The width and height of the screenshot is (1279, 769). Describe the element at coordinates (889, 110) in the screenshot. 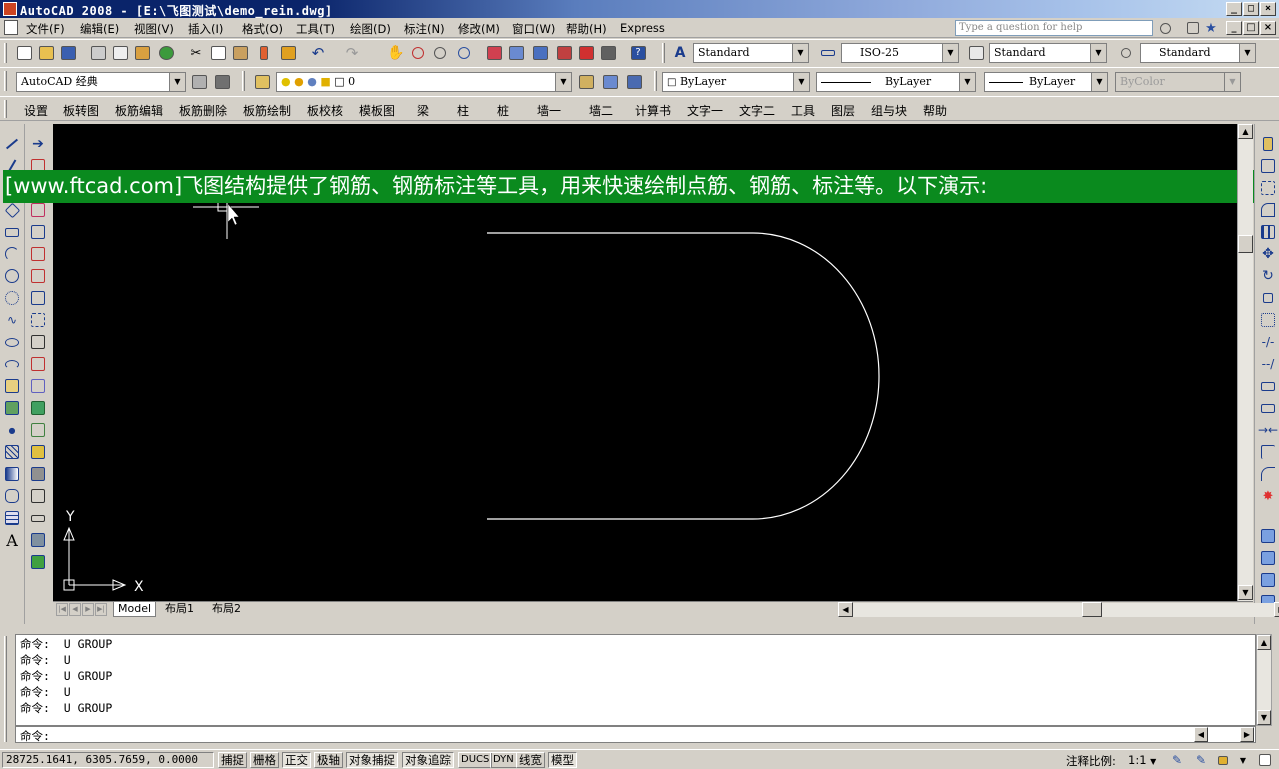

I see `plugin-group-block: 组与块` at that location.